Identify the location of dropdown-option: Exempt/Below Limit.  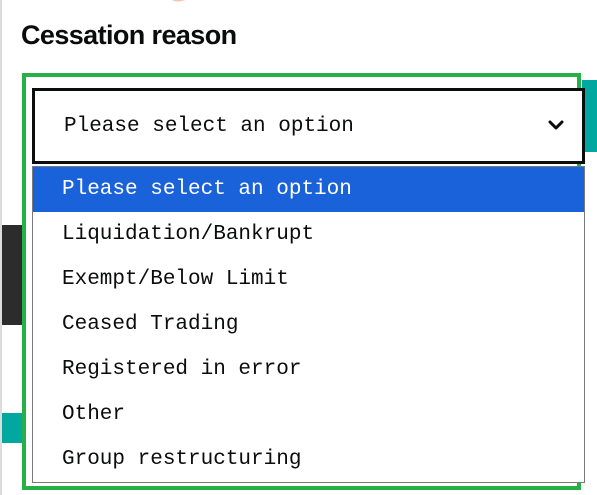
(308, 279).